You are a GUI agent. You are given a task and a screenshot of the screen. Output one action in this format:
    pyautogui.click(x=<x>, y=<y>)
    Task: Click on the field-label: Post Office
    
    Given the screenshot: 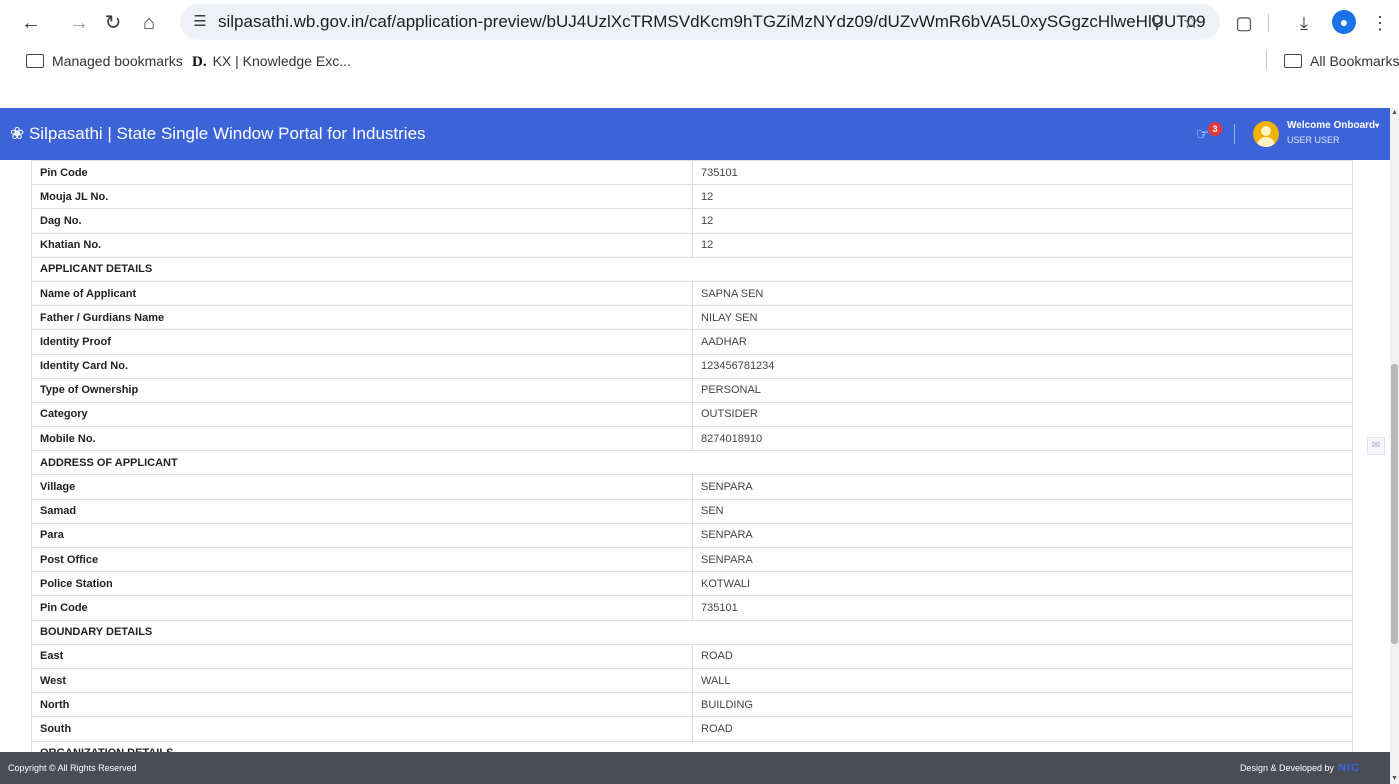 What is the action you would take?
    pyautogui.click(x=362, y=559)
    